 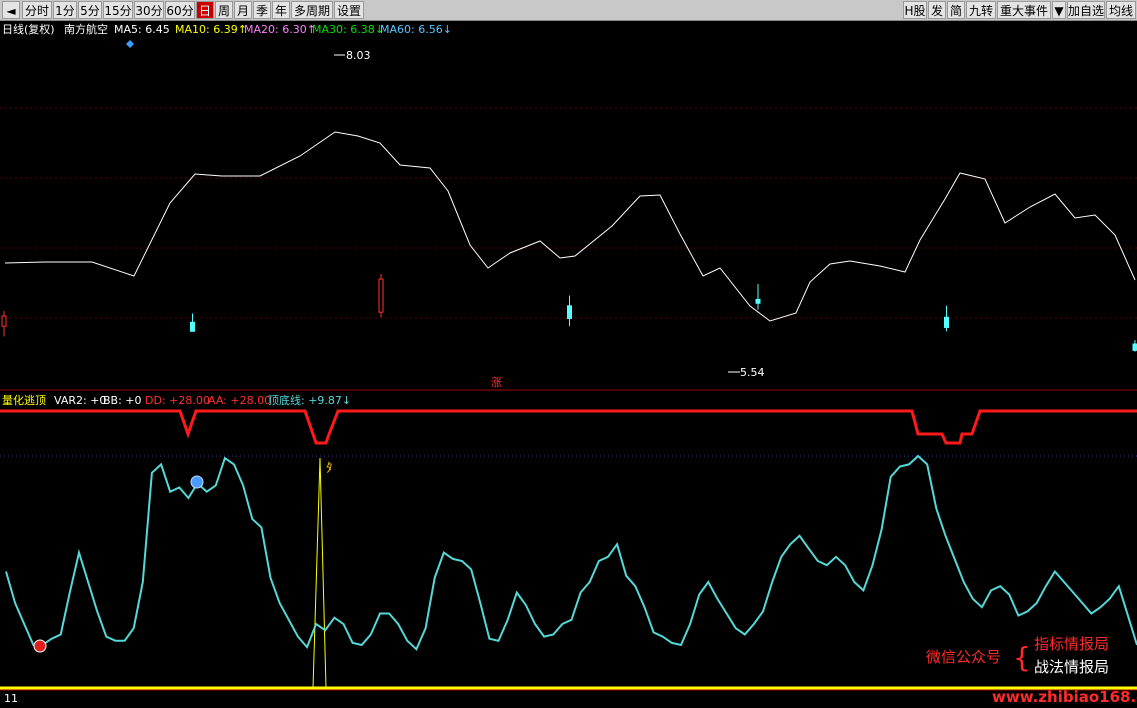 I want to click on dd-label: DD: +28.00, so click(x=177, y=400).